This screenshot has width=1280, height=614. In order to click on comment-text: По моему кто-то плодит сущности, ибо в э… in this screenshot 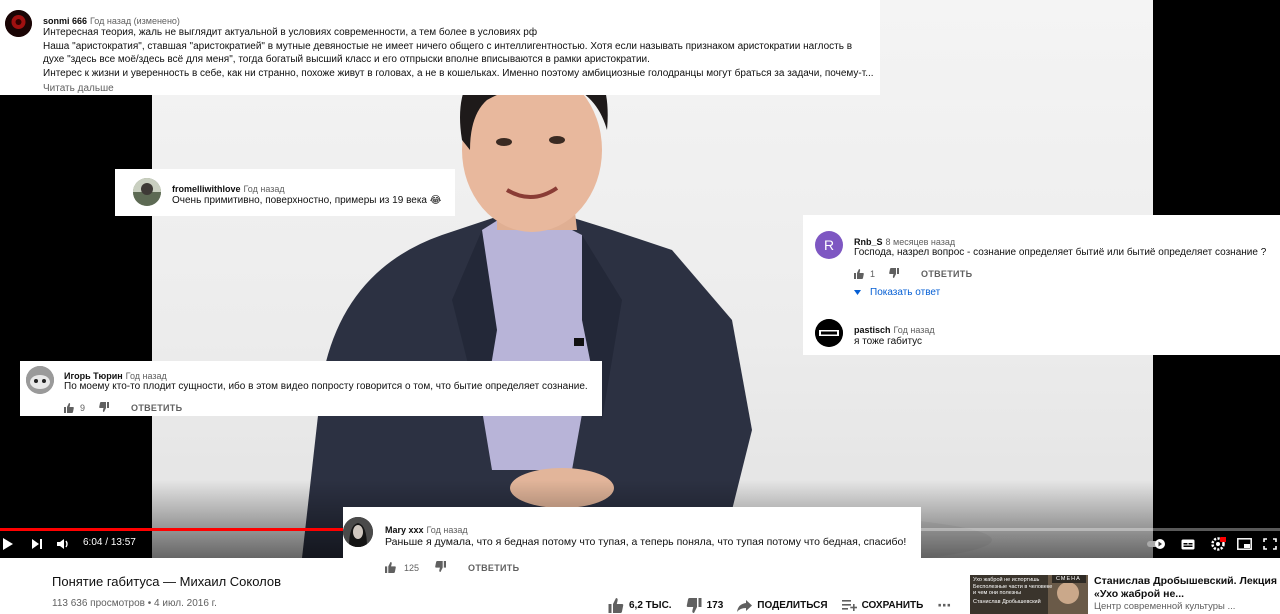, I will do `click(326, 386)`.